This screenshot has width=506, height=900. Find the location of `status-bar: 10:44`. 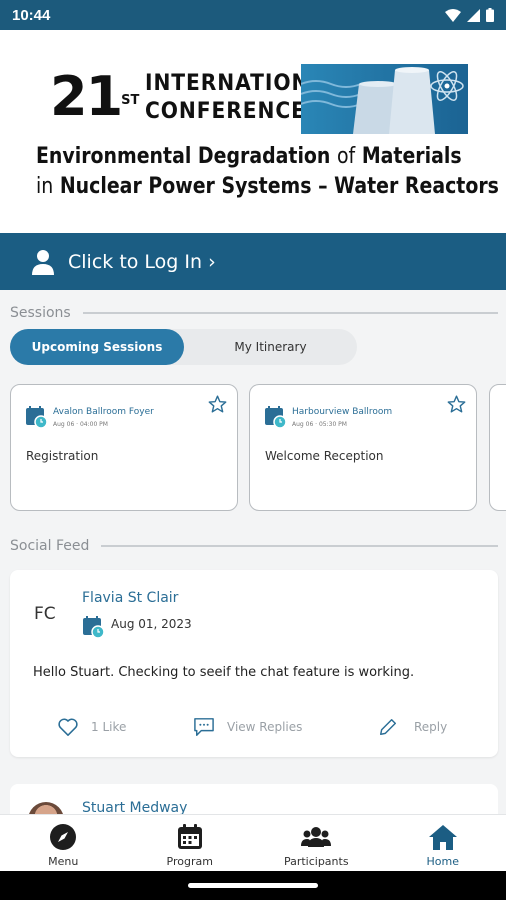

status-bar: 10:44 is located at coordinates (253, 15).